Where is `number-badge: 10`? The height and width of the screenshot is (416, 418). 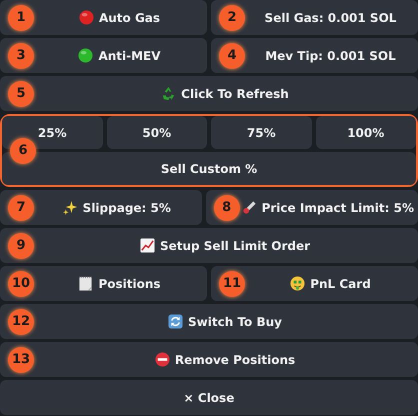 number-badge: 10 is located at coordinates (21, 283).